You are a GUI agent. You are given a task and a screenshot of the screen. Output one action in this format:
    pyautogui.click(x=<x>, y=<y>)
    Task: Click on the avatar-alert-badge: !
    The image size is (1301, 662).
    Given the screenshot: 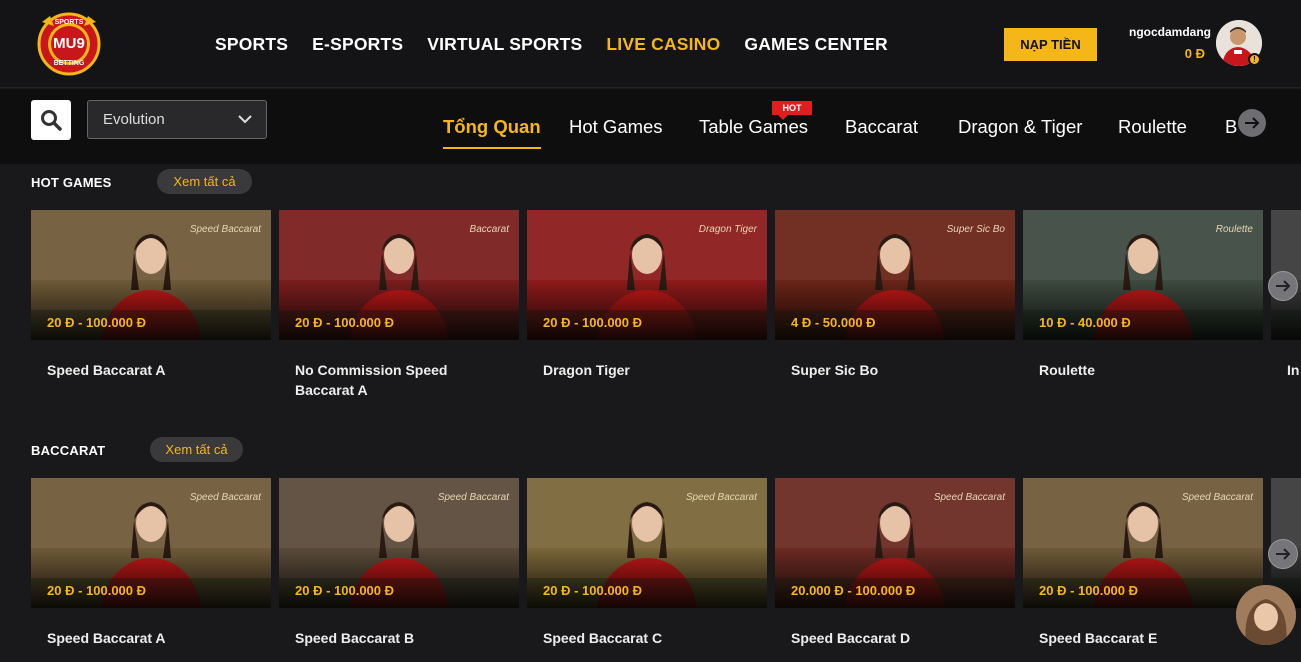 What is the action you would take?
    pyautogui.click(x=1254, y=59)
    